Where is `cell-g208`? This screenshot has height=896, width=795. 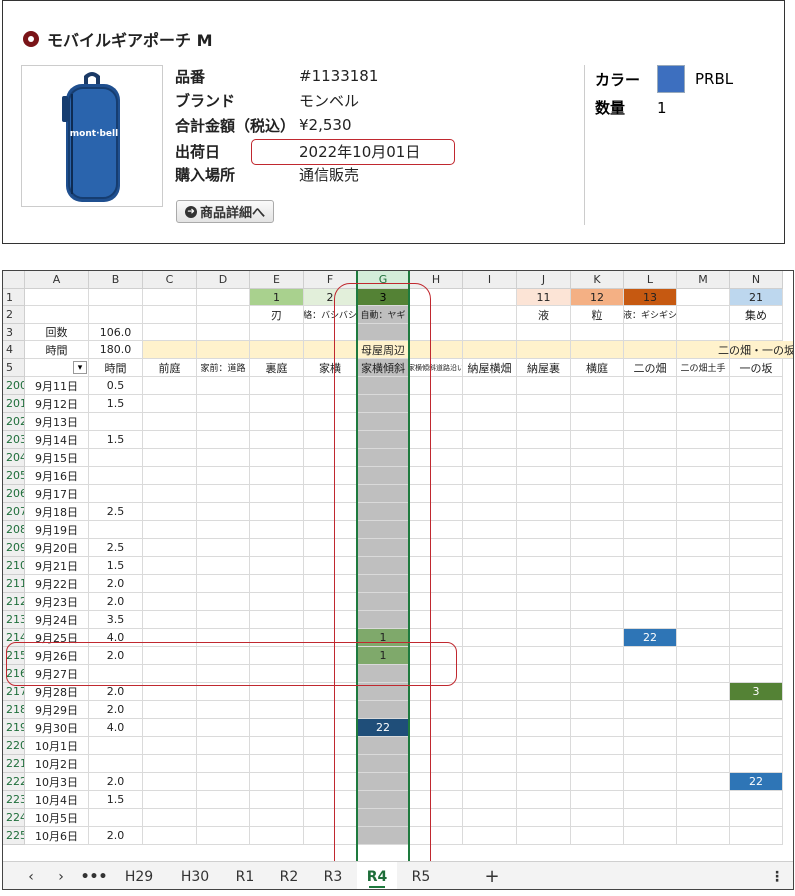
cell-g208 is located at coordinates (383, 530).